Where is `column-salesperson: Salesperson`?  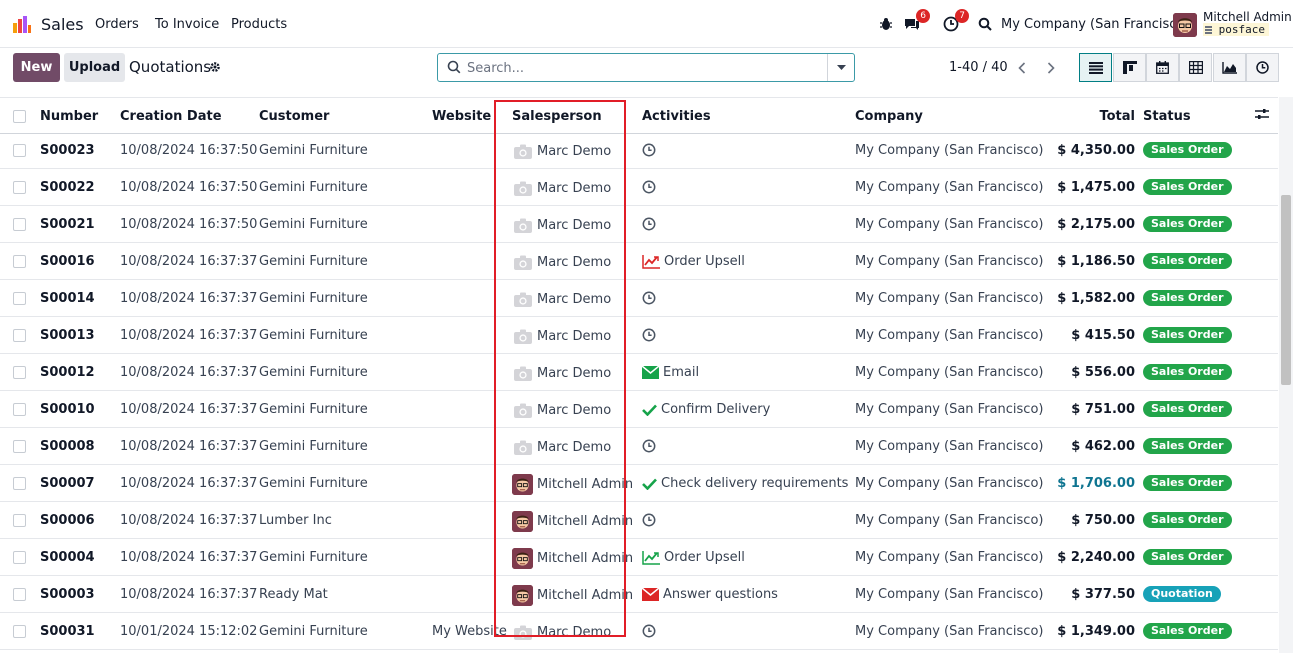 column-salesperson: Salesperson is located at coordinates (557, 116).